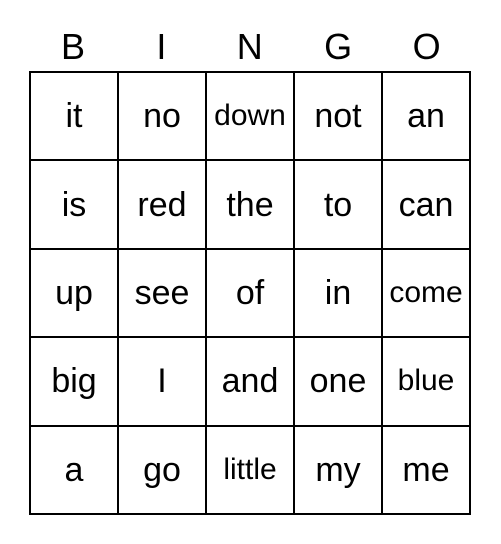 The width and height of the screenshot is (501, 544). I want to click on bingo-cell-n4: and, so click(251, 382).